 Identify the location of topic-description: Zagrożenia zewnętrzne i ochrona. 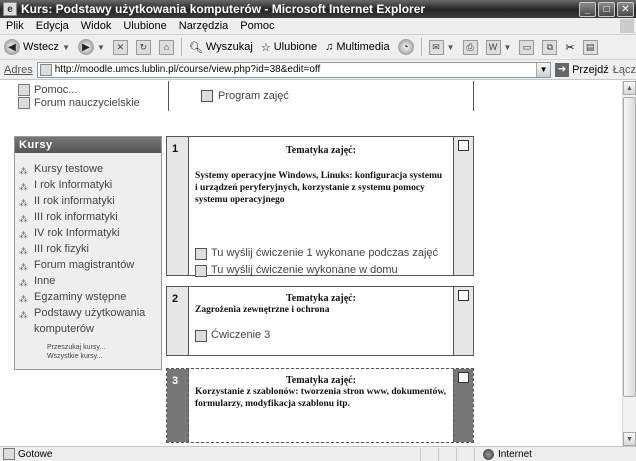
(262, 310).